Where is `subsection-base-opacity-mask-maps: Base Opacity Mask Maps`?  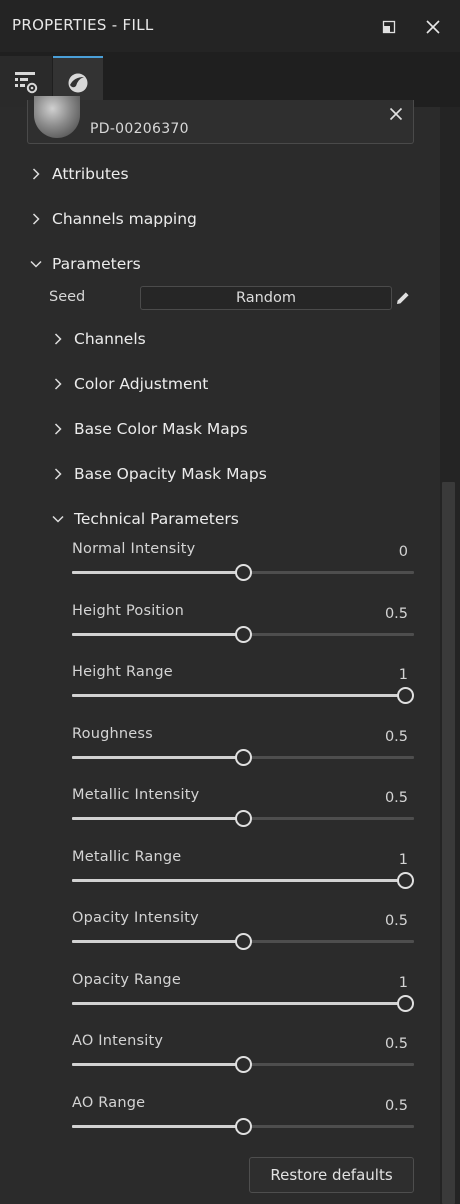
subsection-base-opacity-mask-maps: Base Opacity Mask Maps is located at coordinates (159, 474).